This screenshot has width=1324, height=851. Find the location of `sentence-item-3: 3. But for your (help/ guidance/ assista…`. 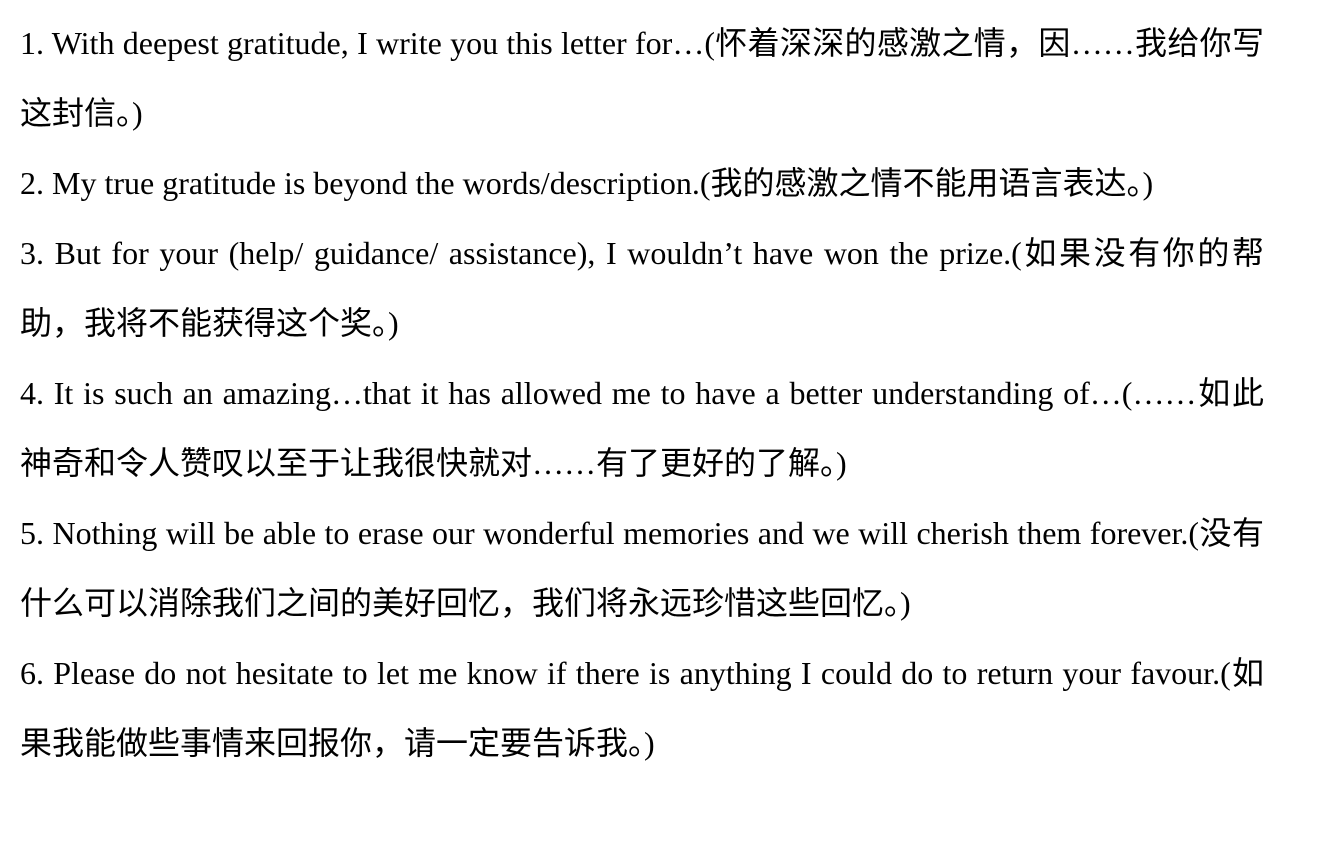

sentence-item-3: 3. But for your (help/ guidance/ assista… is located at coordinates (642, 288).